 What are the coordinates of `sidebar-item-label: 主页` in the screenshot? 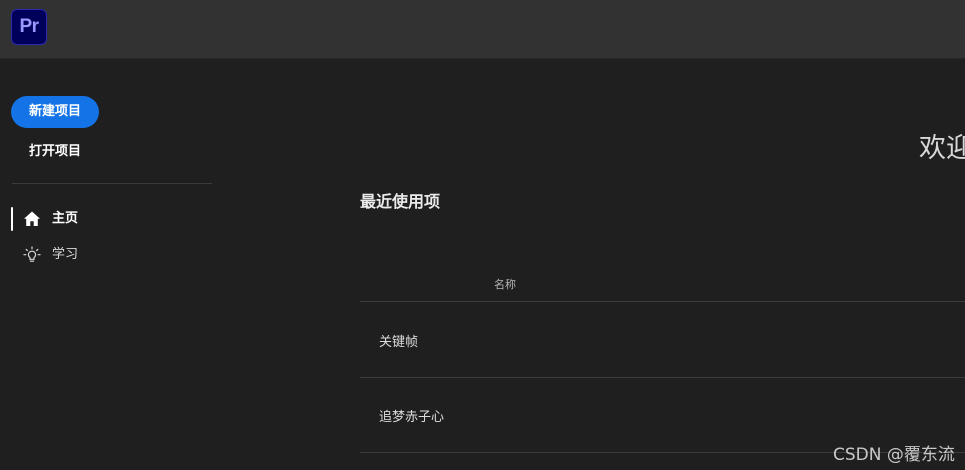 It's located at (65, 218).